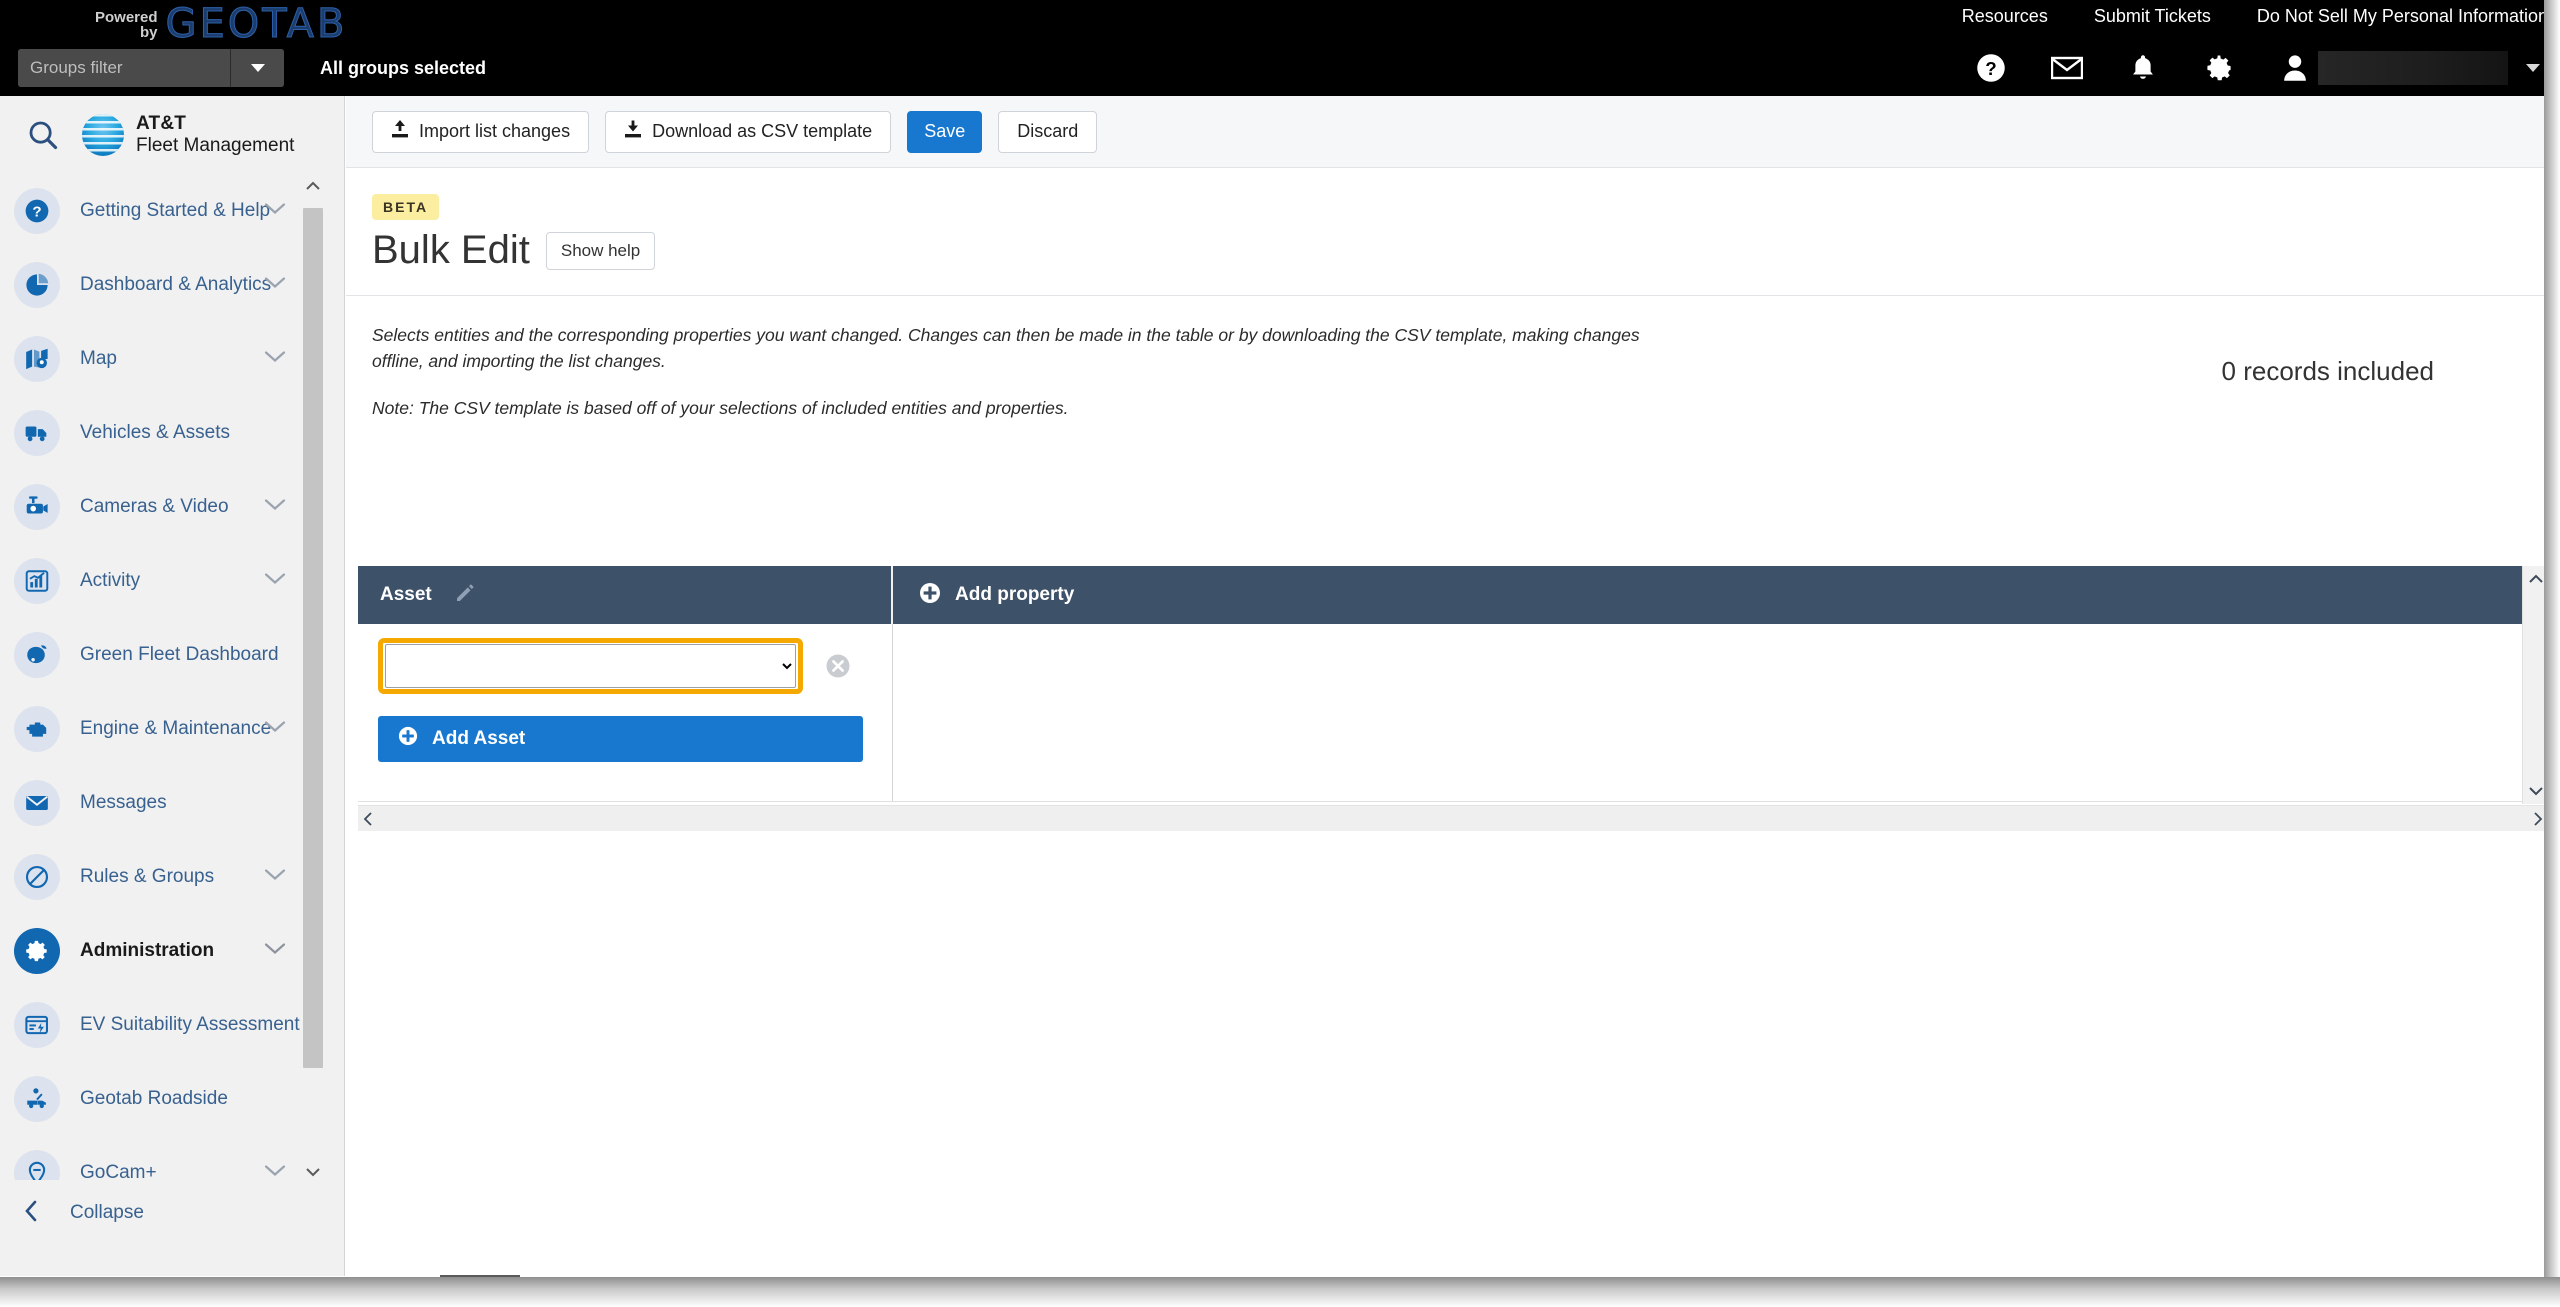  What do you see at coordinates (172, 433) in the screenshot?
I see `sidebar-item-vehicles-assets: Vehicles & Assets` at bounding box center [172, 433].